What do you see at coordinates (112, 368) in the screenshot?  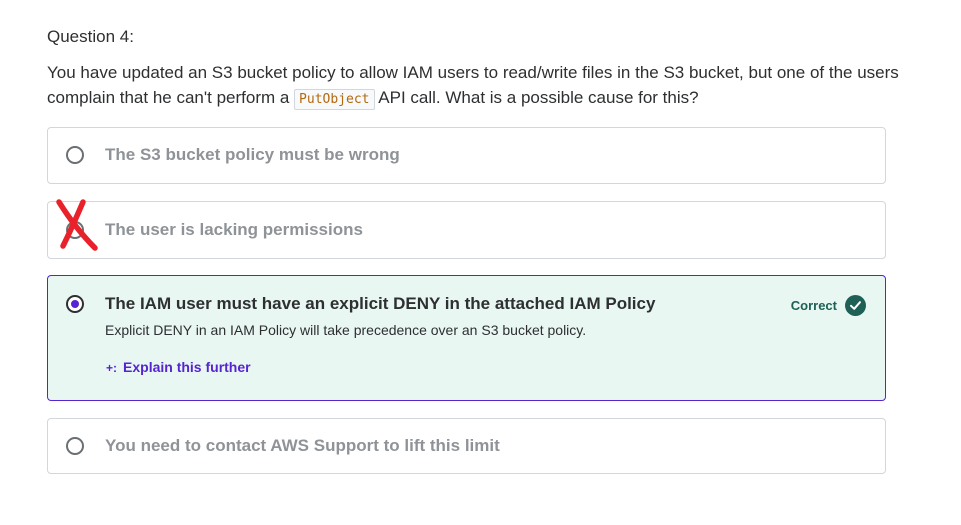 I see `sparkle-icon: +:` at bounding box center [112, 368].